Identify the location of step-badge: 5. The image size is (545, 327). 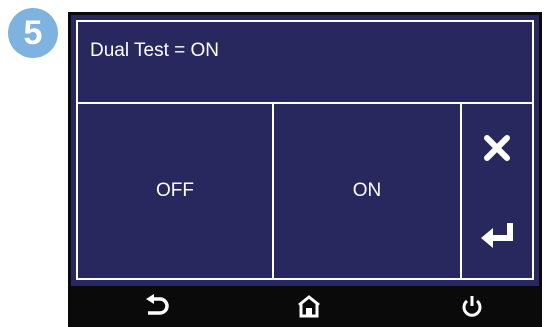
(33, 33).